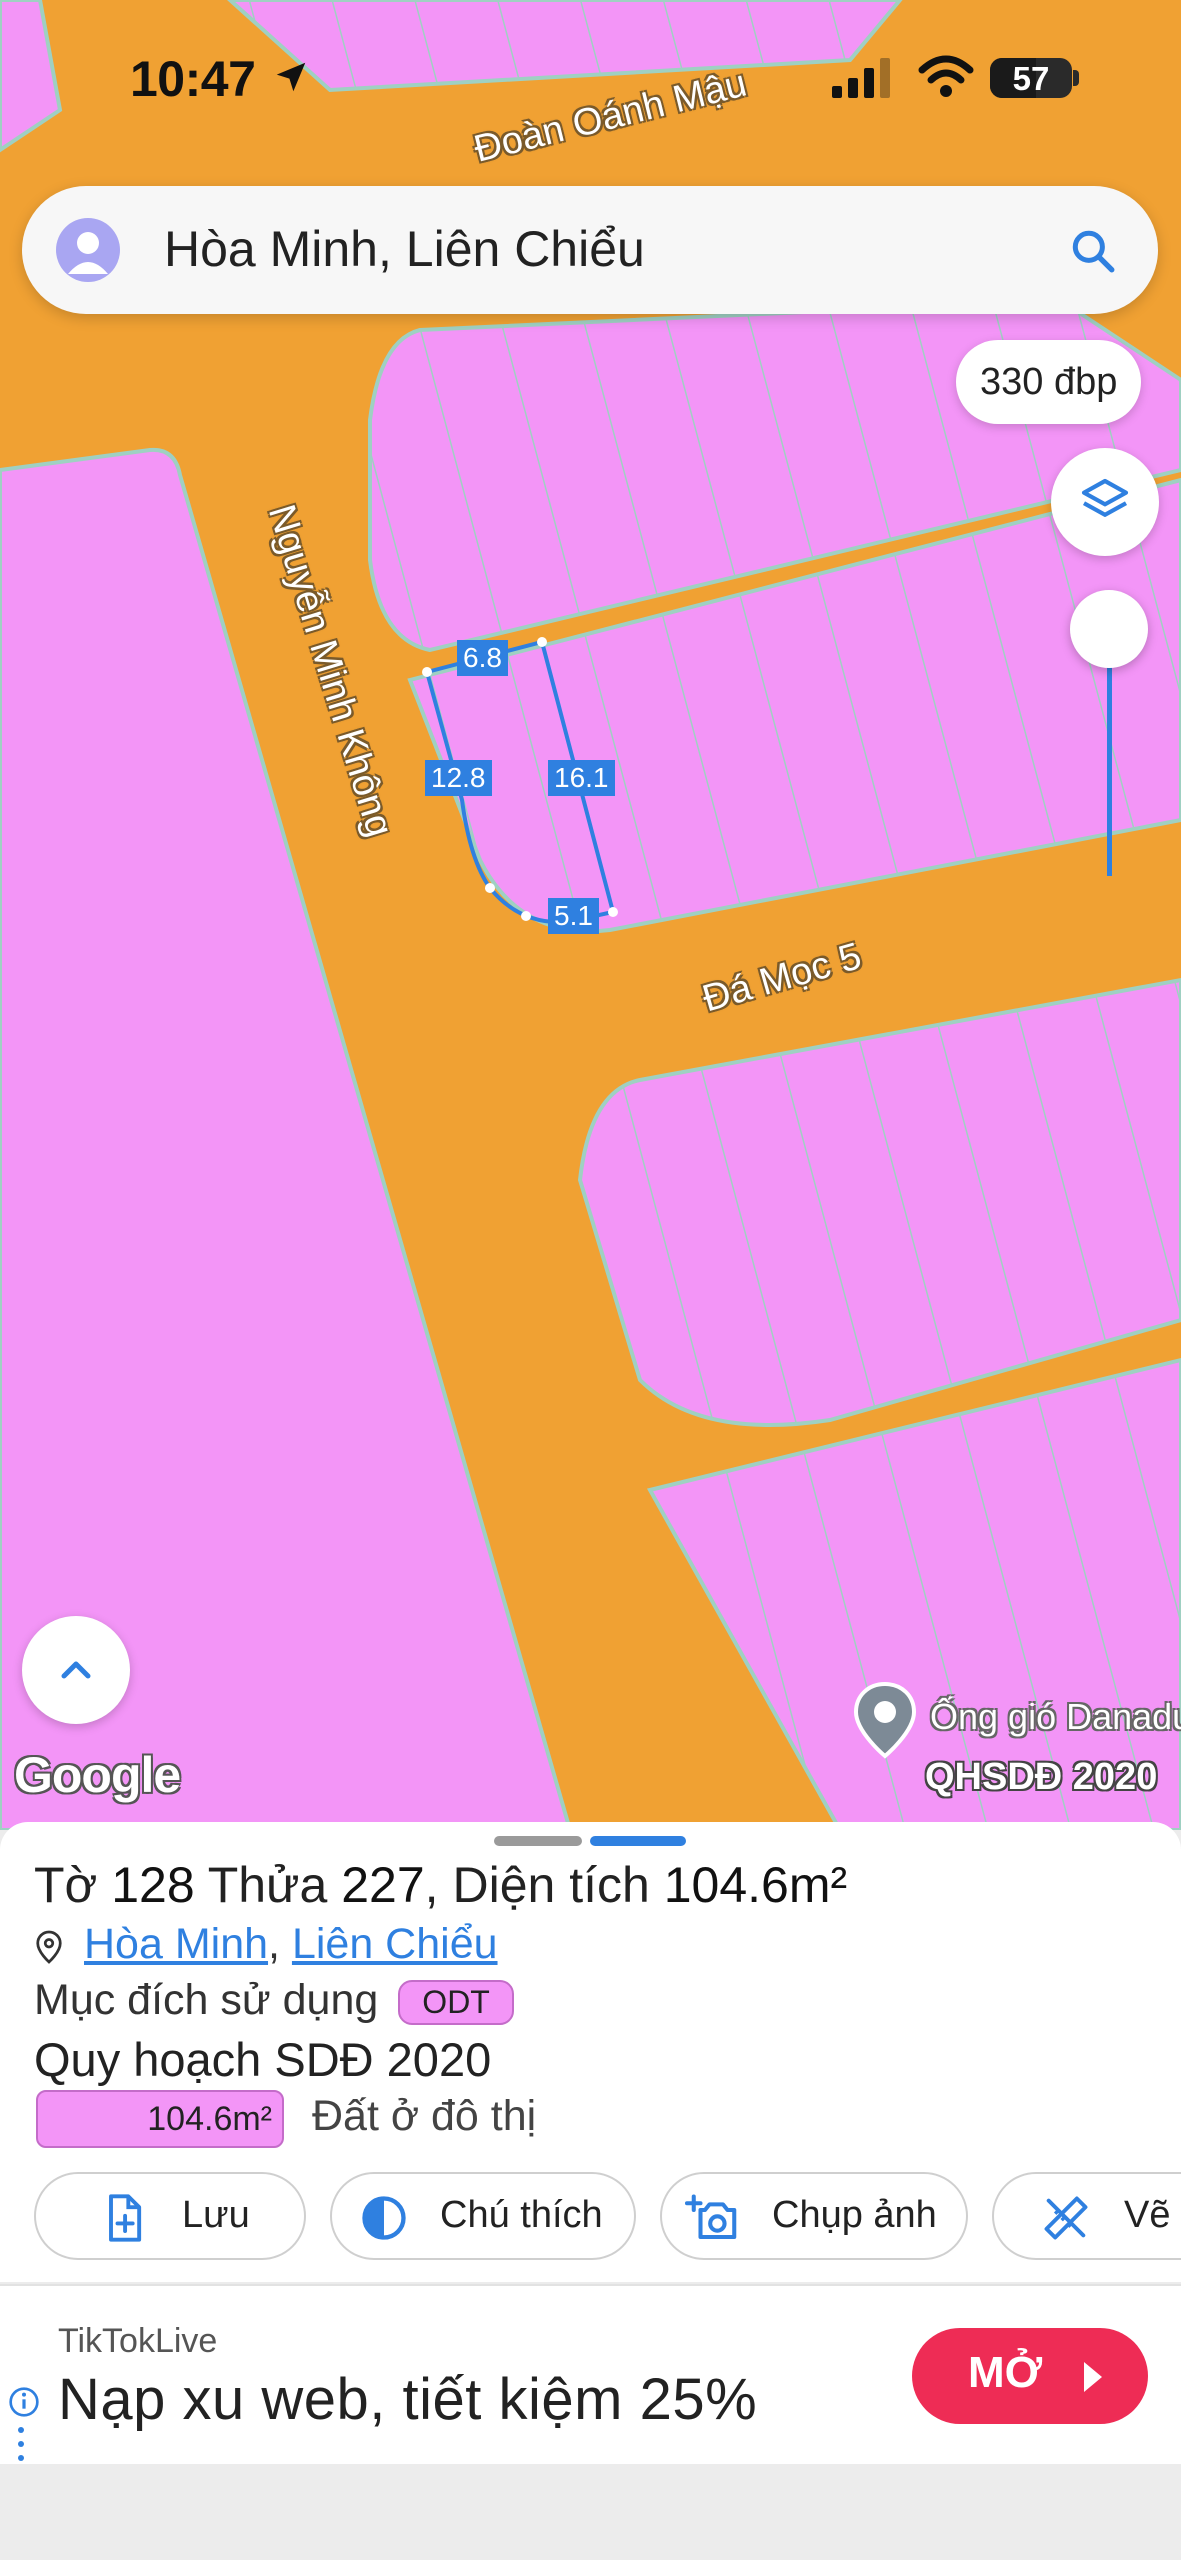 This screenshot has height=2560, width=1181. What do you see at coordinates (125, 2218) in the screenshot?
I see `add-file-icon` at bounding box center [125, 2218].